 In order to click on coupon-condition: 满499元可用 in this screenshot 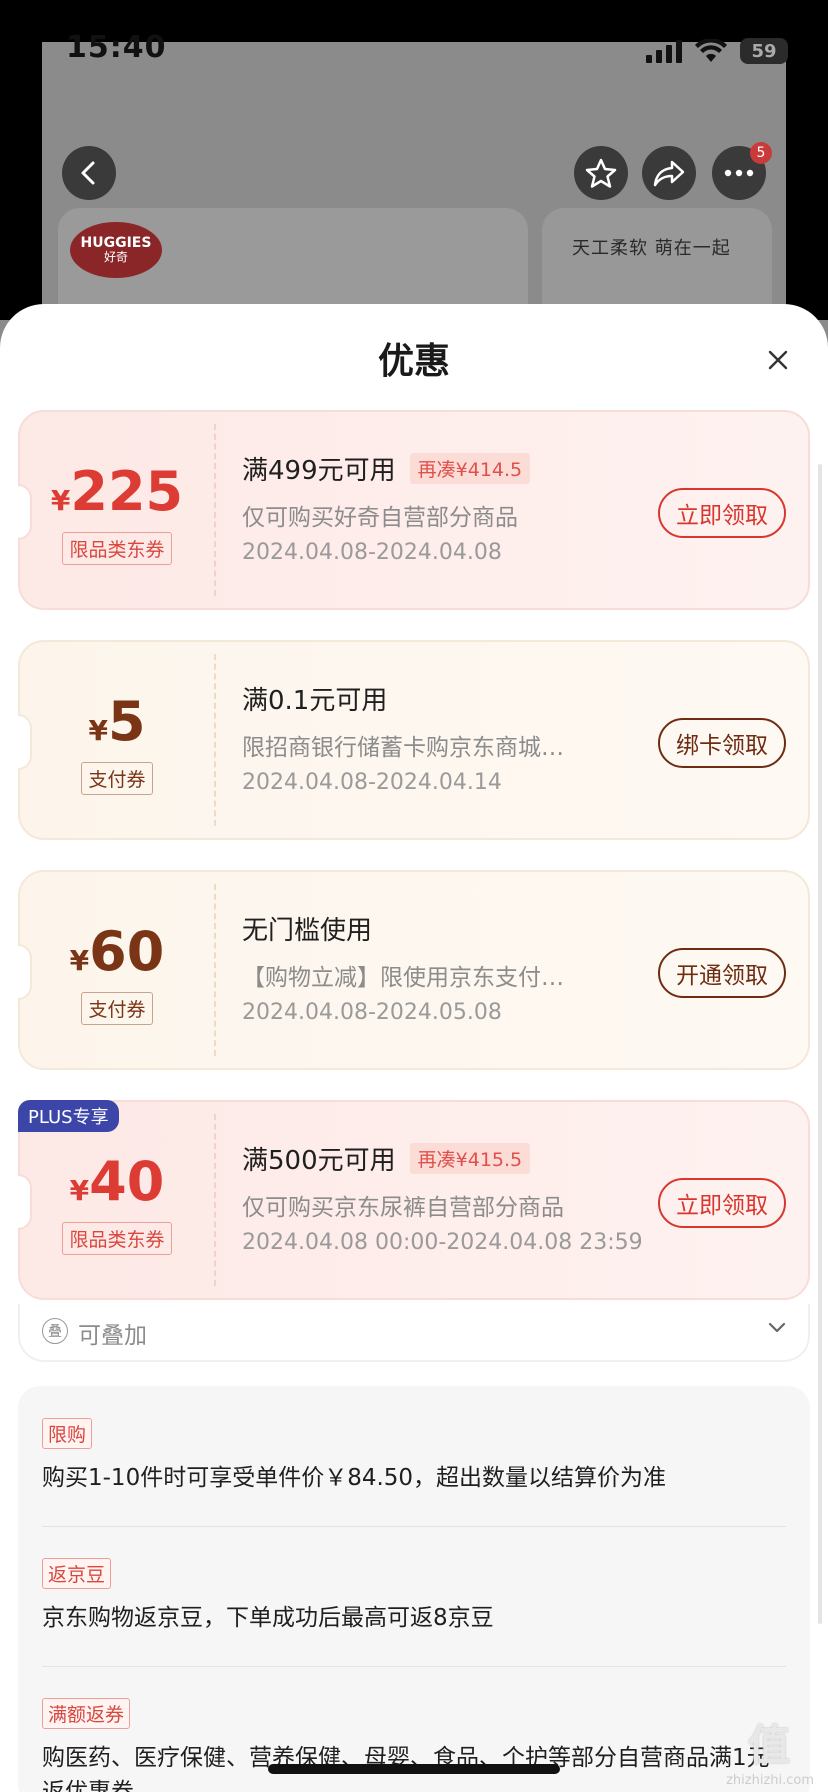, I will do `click(319, 471)`.